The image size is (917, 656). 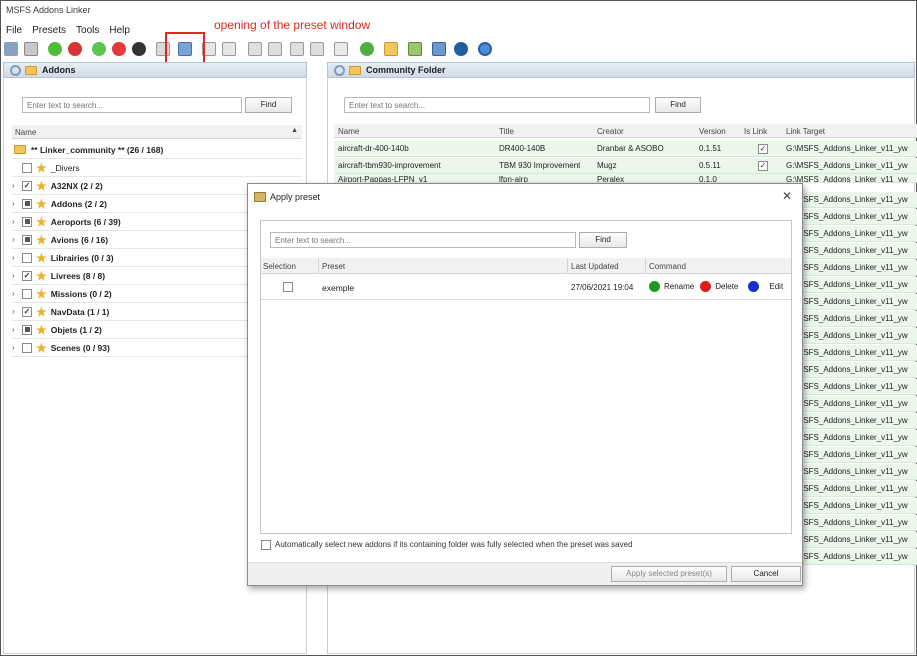 What do you see at coordinates (229, 49) in the screenshot?
I see `preset-remove-icon` at bounding box center [229, 49].